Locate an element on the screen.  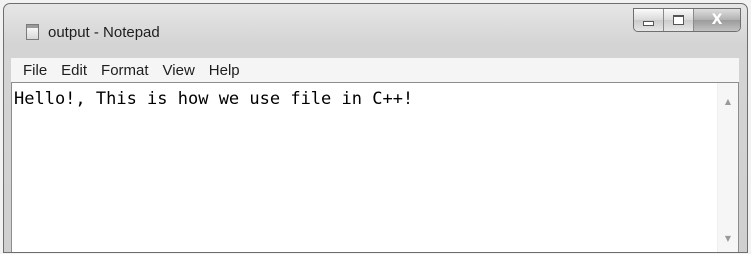
menu-bar: File Edit Format View Help is located at coordinates (375, 70).